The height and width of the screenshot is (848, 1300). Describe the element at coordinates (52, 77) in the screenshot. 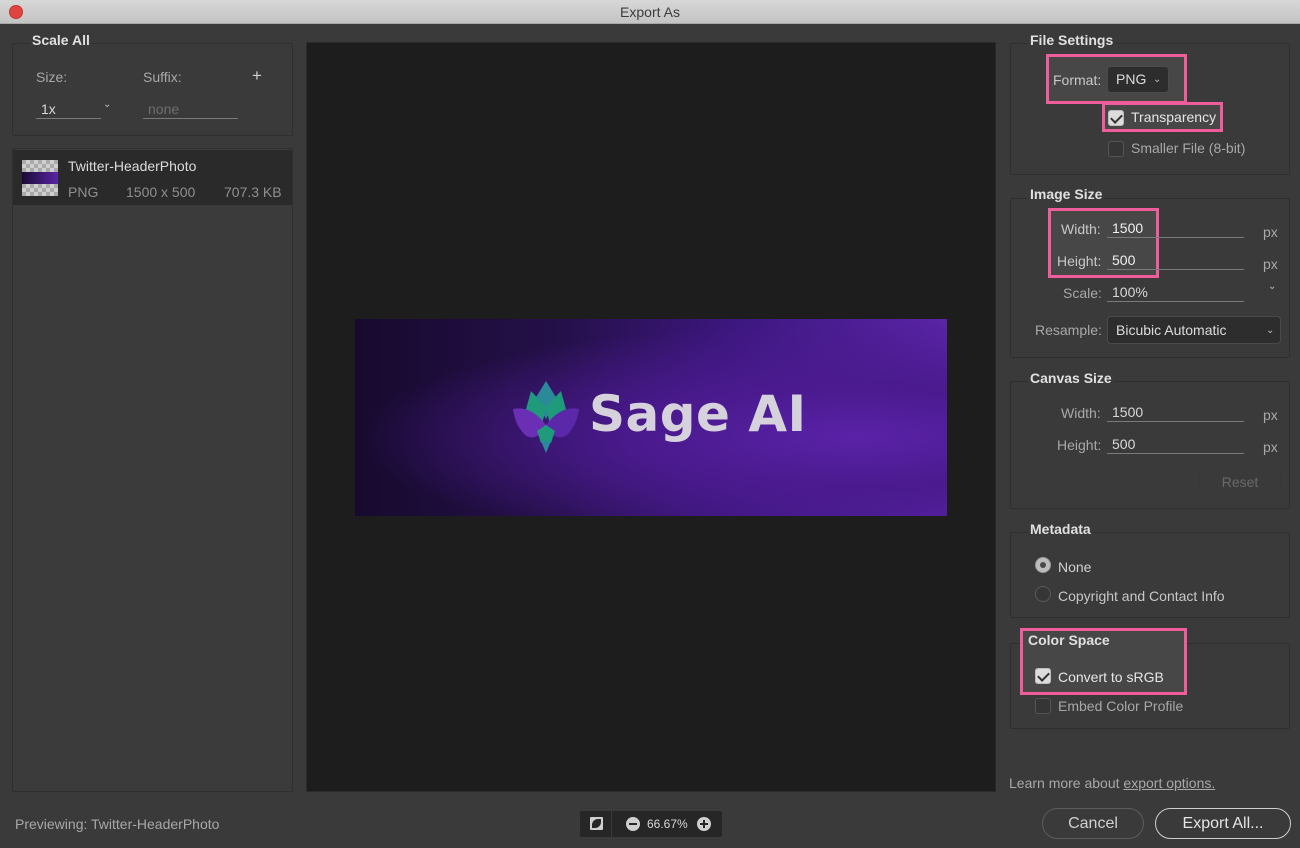

I see `size-label: Size:` at that location.